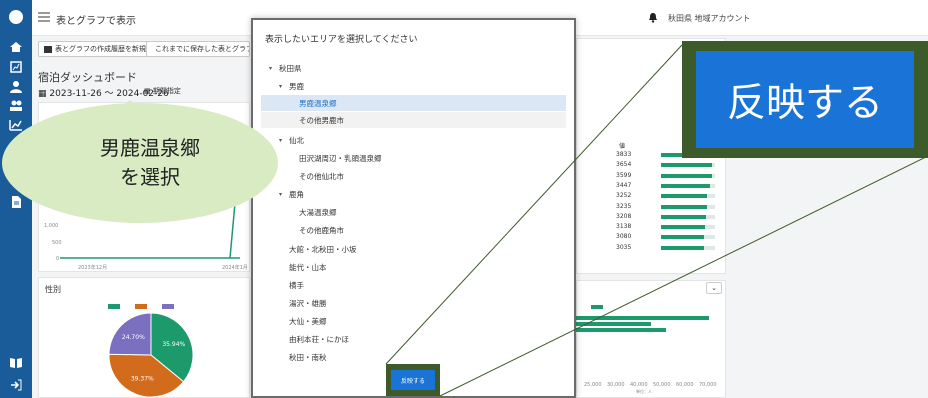 The height and width of the screenshot is (398, 928). Describe the element at coordinates (150, 177) in the screenshot. I see `bubble-line-2: を選択` at that location.